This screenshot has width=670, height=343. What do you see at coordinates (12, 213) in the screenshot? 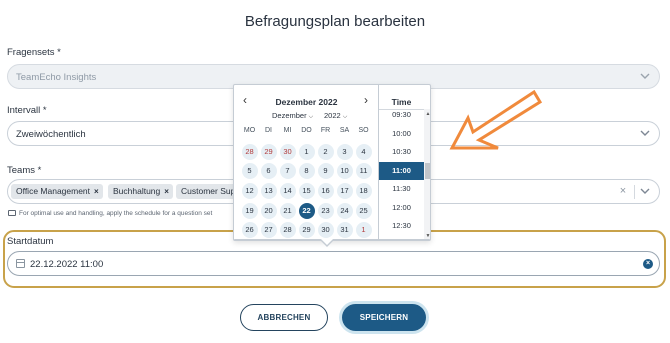
I see `info-icon` at bounding box center [12, 213].